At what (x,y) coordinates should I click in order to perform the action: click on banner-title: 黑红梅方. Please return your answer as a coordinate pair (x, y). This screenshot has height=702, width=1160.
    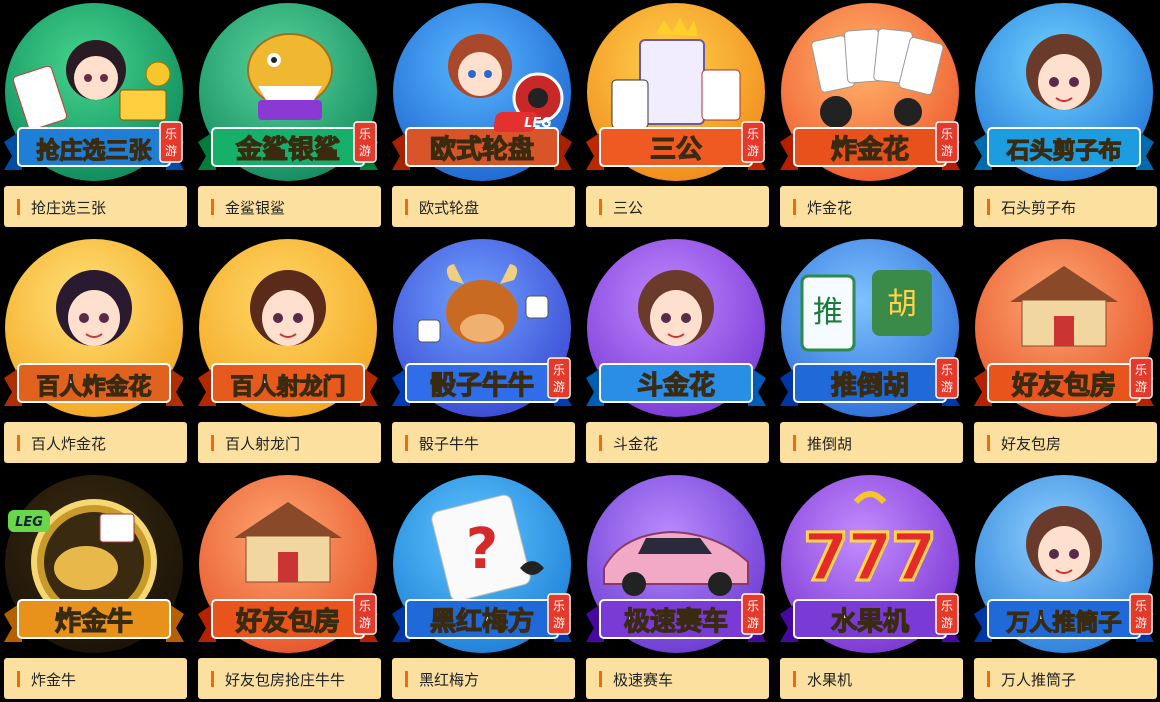
    Looking at the image, I should click on (482, 621).